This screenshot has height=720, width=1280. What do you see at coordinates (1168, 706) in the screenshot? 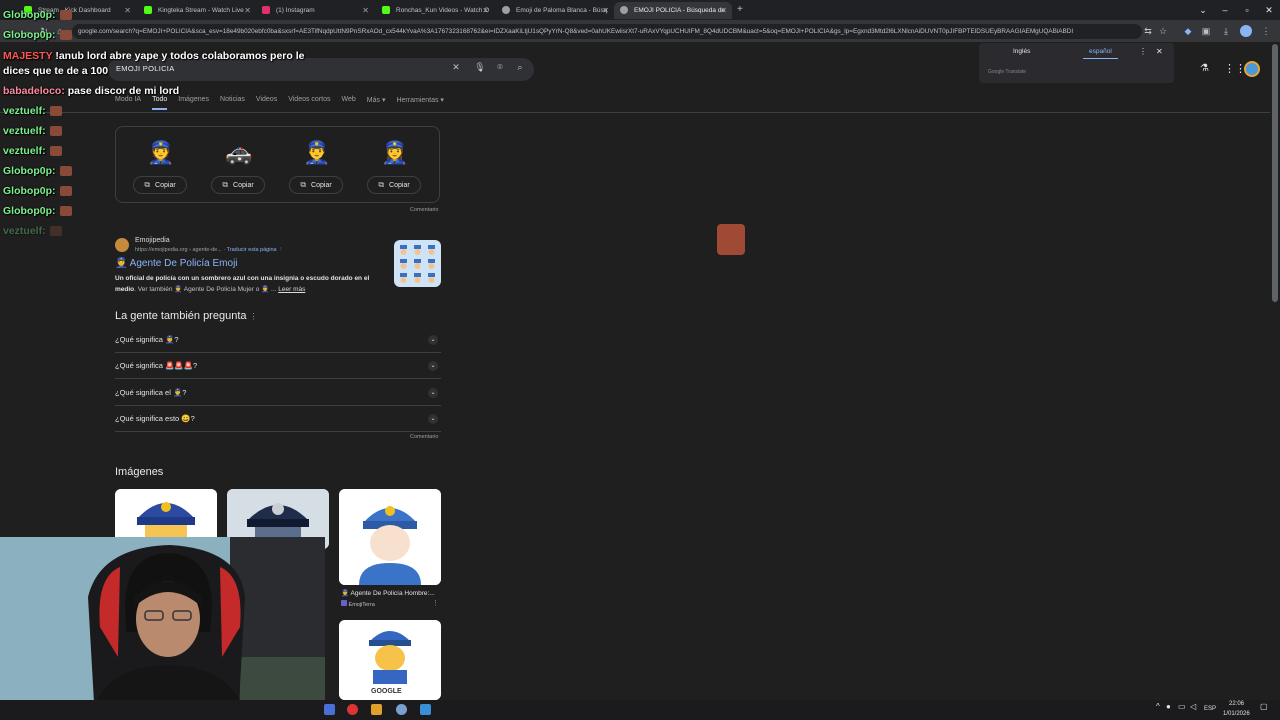
I see `microphone-tray-icon: ●` at bounding box center [1168, 706].